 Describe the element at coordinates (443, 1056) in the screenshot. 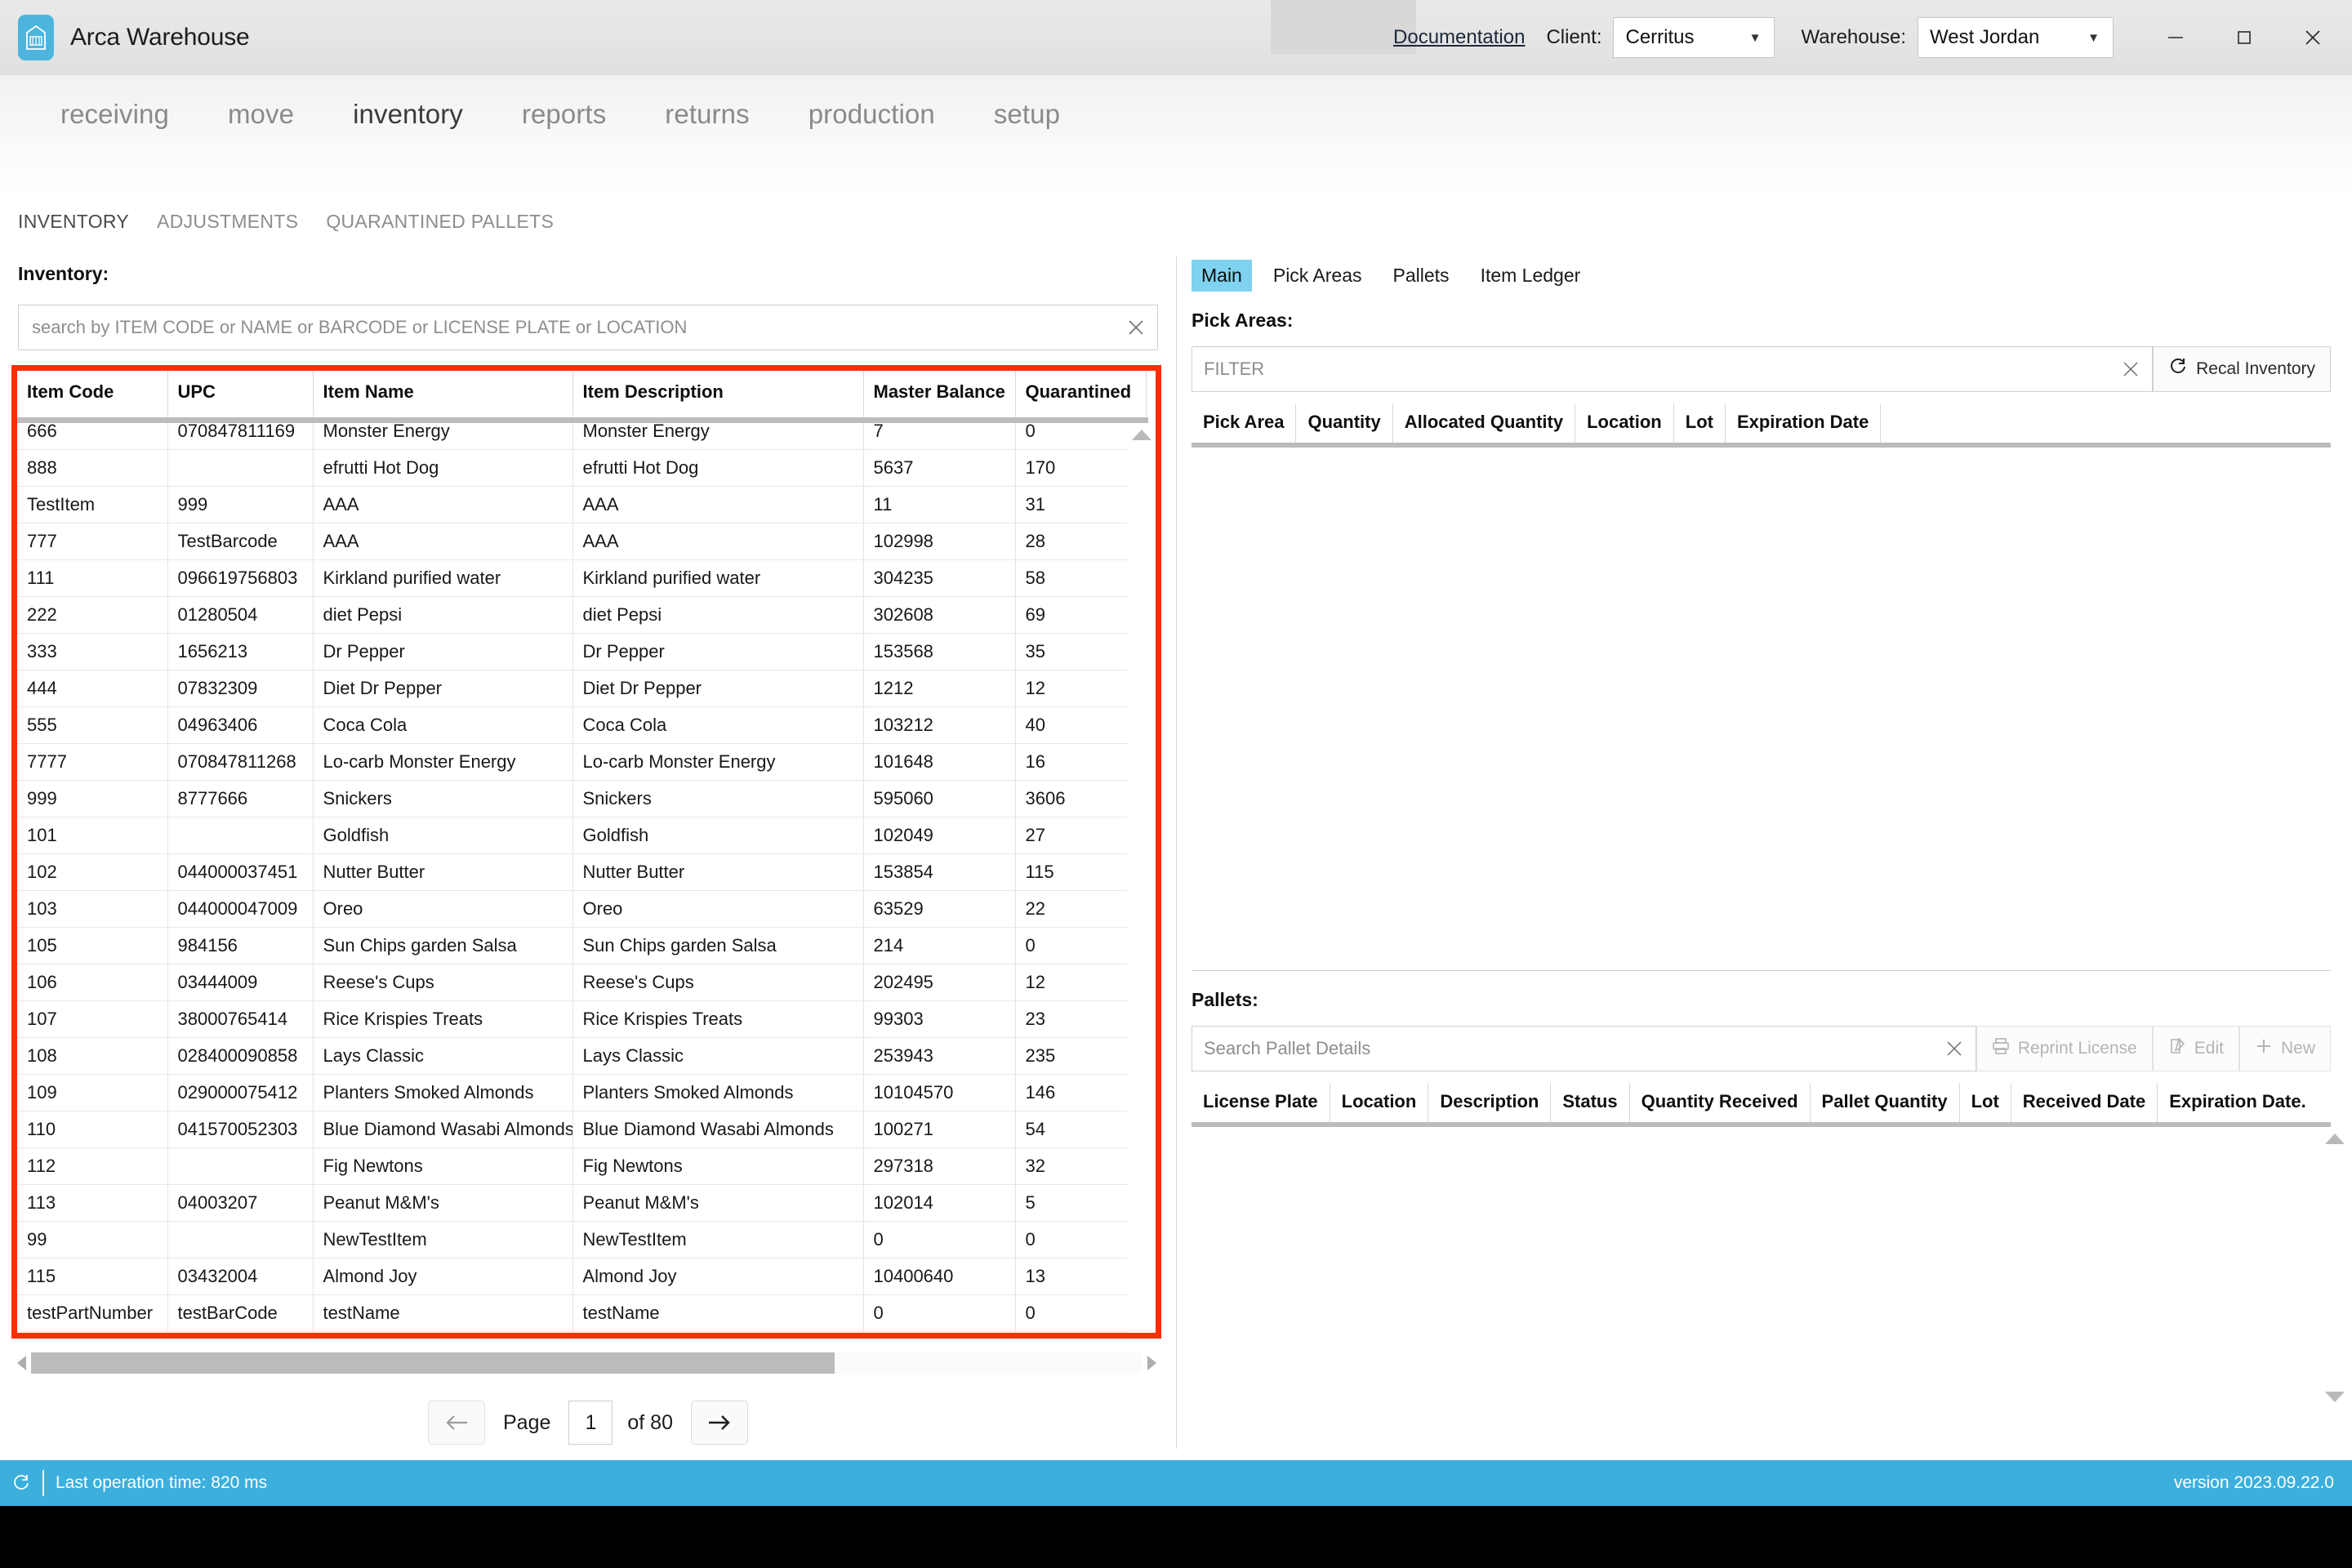

I see `table-cell: Lays Classic` at that location.